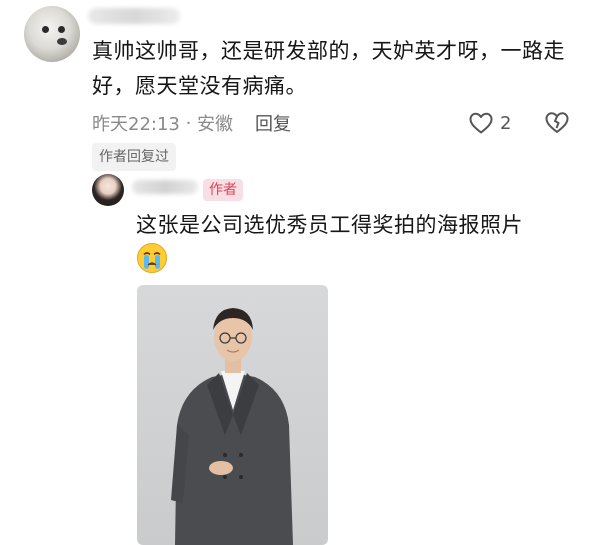  What do you see at coordinates (557, 122) in the screenshot?
I see `broken-heart-icon` at bounding box center [557, 122].